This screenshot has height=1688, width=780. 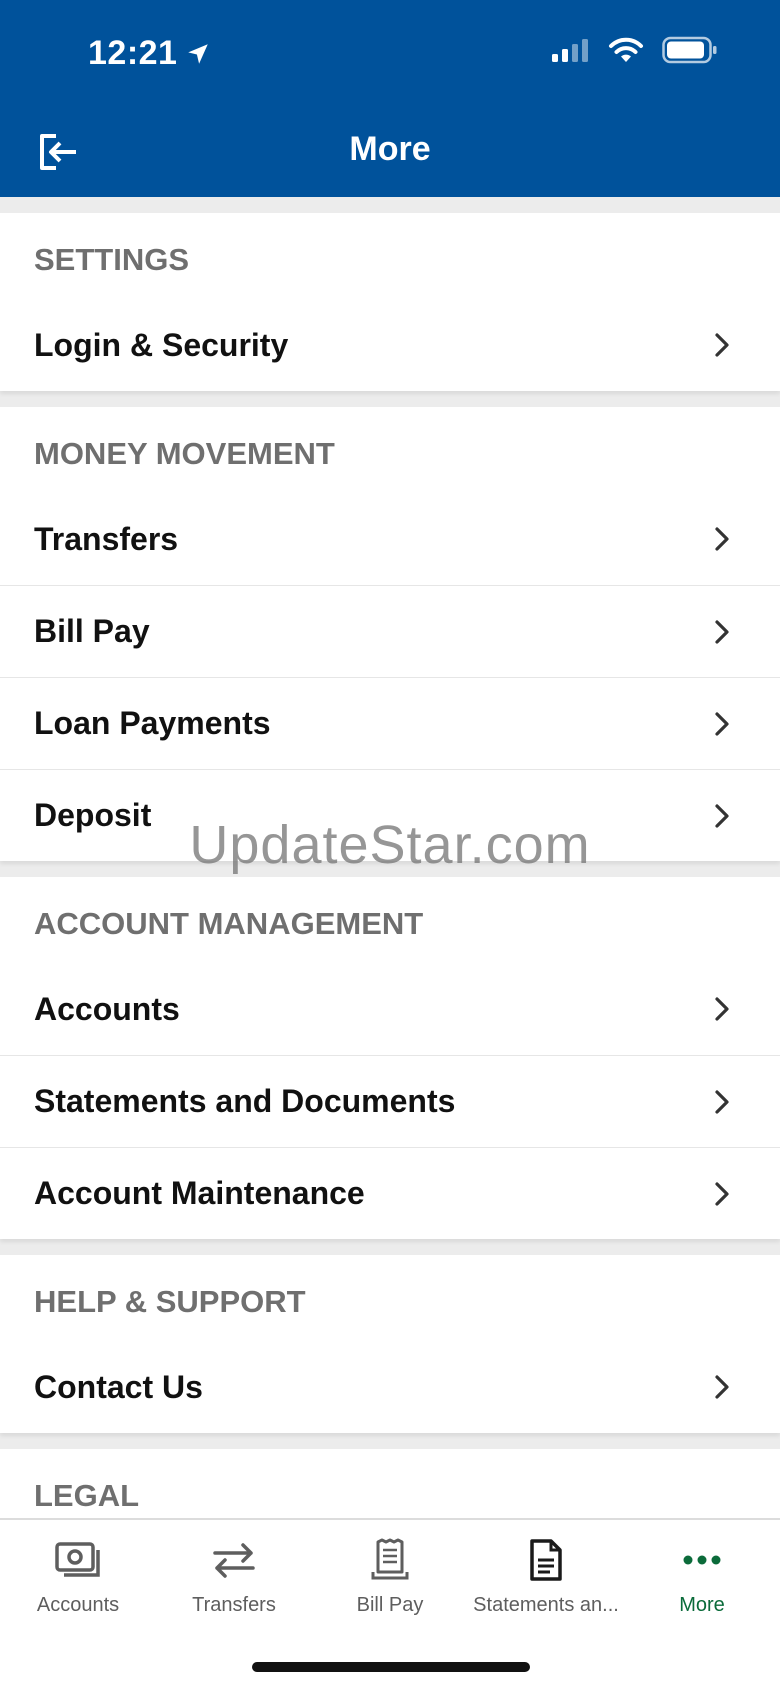 I want to click on menu-item-label: Accounts, so click(x=107, y=1008).